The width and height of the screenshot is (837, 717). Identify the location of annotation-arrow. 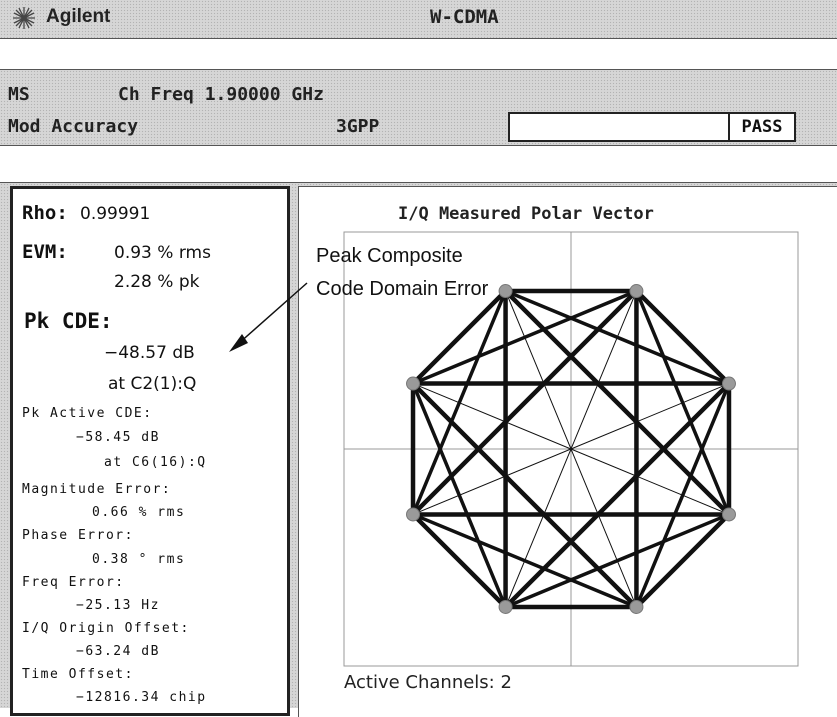
(272, 313).